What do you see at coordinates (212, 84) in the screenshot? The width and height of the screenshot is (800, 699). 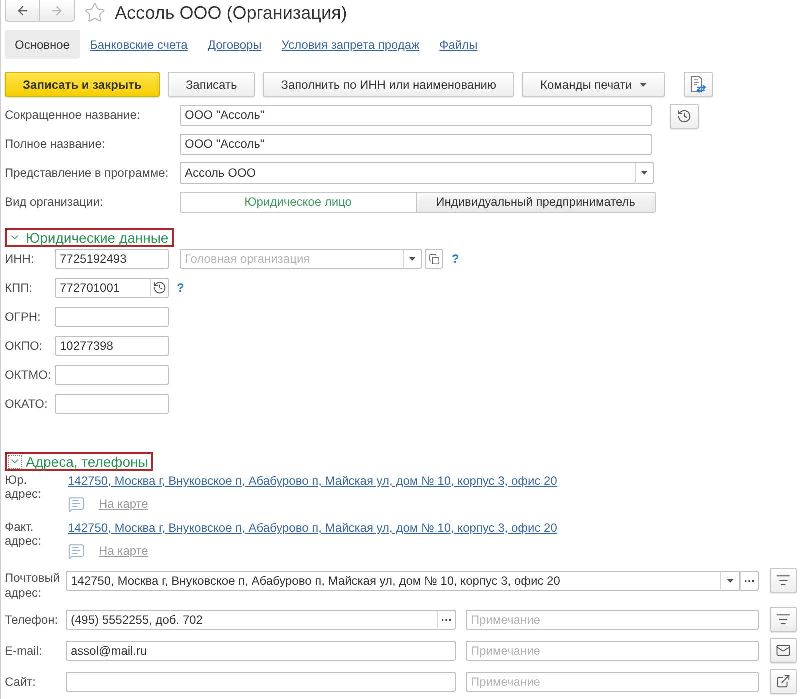 I see `toolbar-button: Записать` at bounding box center [212, 84].